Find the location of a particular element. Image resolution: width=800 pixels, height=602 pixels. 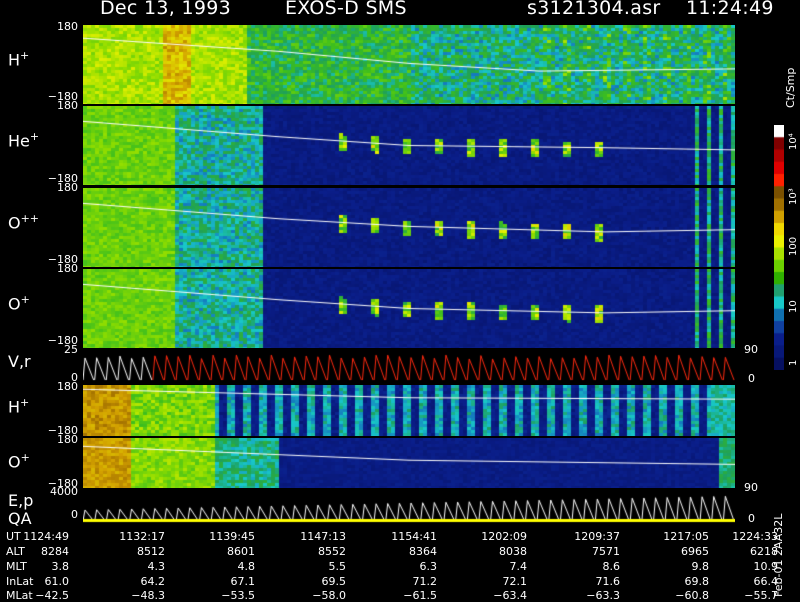

orbit-cell: 64.2 is located at coordinates (153, 581).